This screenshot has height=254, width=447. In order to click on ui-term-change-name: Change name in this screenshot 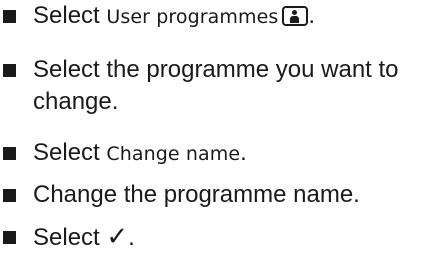, I will do `click(173, 154)`.